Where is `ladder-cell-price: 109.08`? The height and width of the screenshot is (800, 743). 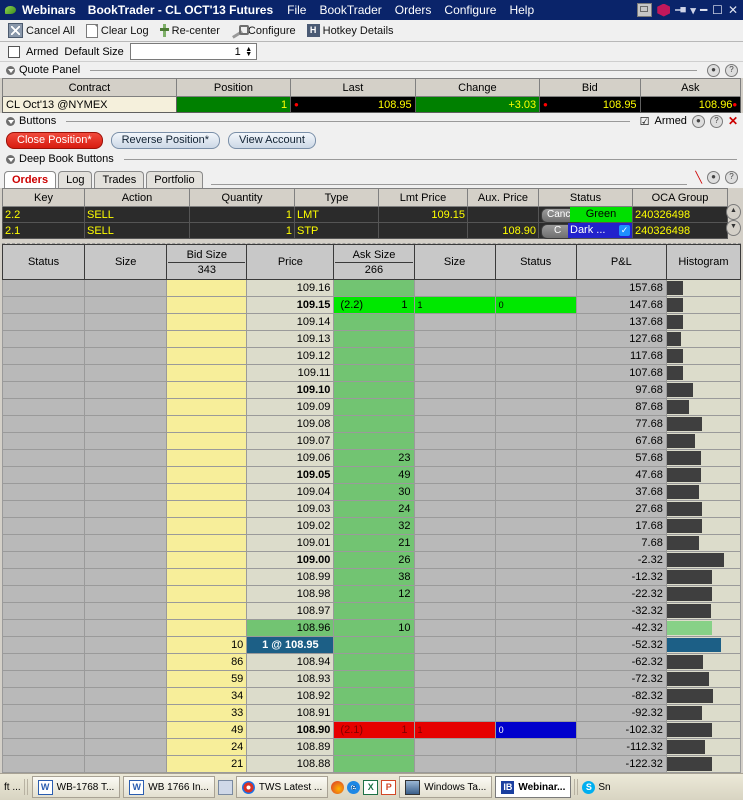 ladder-cell-price: 109.08 is located at coordinates (290, 424).